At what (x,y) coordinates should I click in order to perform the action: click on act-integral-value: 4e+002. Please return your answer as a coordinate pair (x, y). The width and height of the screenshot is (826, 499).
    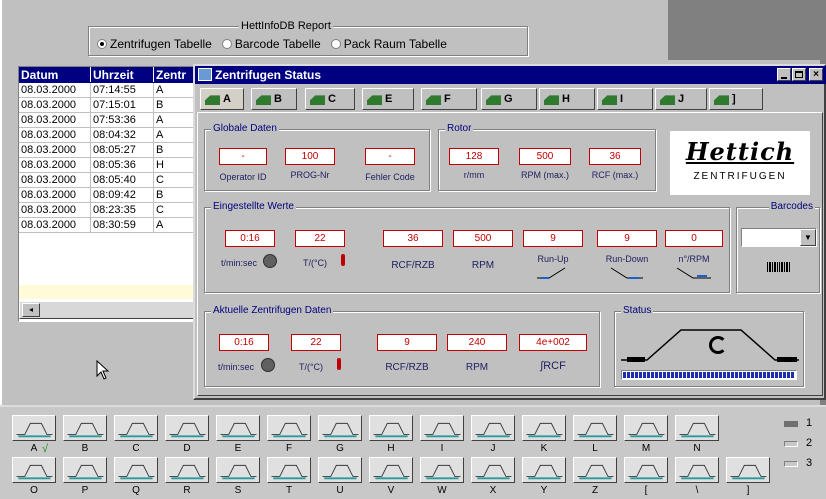
    Looking at the image, I should click on (553, 342).